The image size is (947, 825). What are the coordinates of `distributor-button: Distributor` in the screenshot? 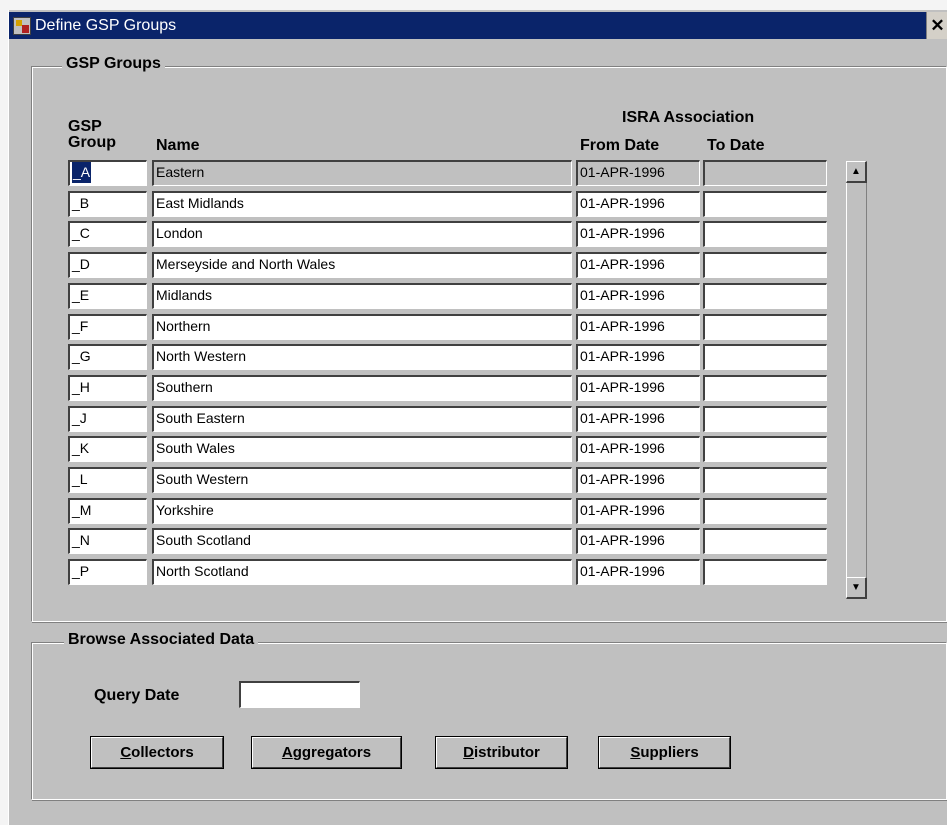 It's located at (501, 752).